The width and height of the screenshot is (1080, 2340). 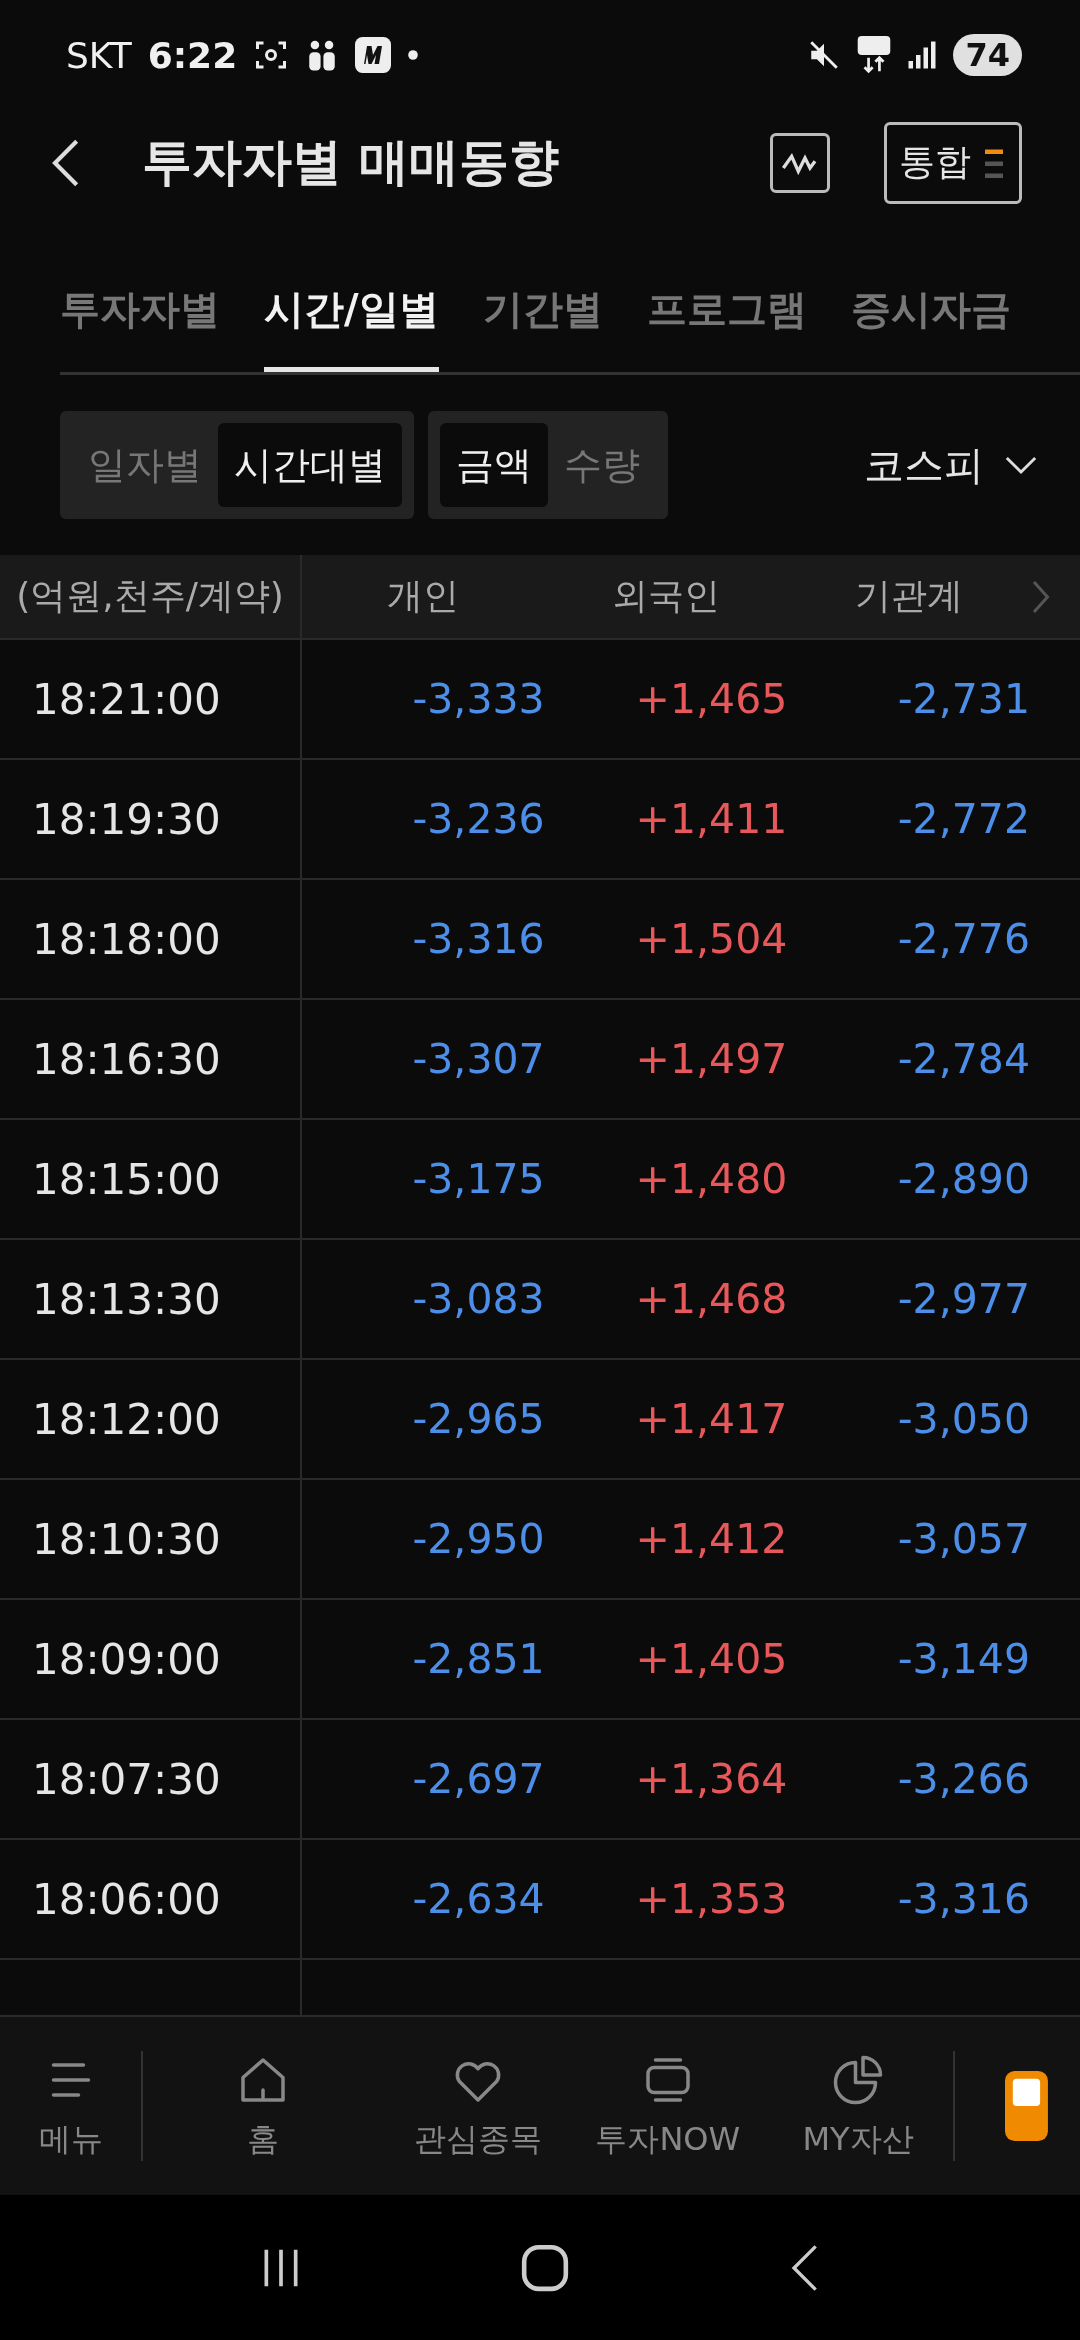 What do you see at coordinates (800, 162) in the screenshot?
I see `chart-button` at bounding box center [800, 162].